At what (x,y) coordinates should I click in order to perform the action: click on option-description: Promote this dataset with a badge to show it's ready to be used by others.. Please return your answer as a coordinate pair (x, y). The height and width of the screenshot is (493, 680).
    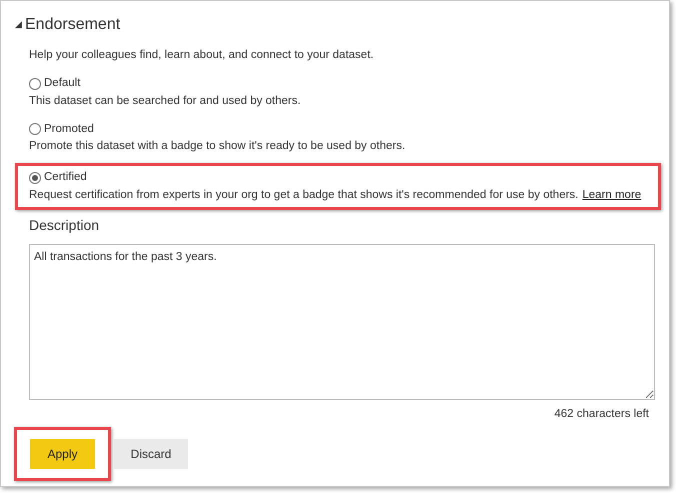
    Looking at the image, I should click on (217, 146).